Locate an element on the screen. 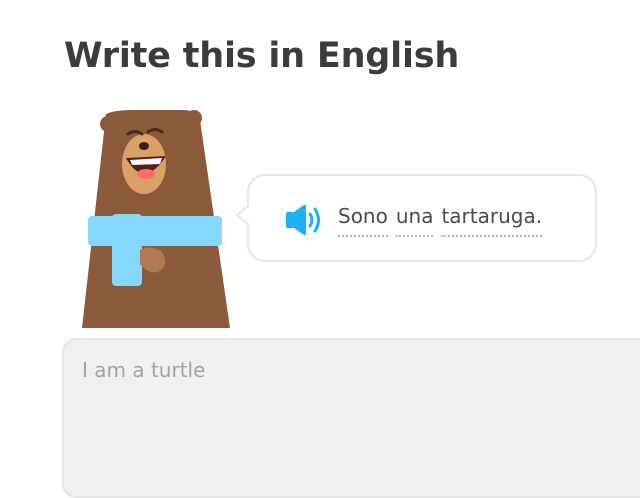  prompt-sentence: Sono una tartaruga. is located at coordinates (440, 220).